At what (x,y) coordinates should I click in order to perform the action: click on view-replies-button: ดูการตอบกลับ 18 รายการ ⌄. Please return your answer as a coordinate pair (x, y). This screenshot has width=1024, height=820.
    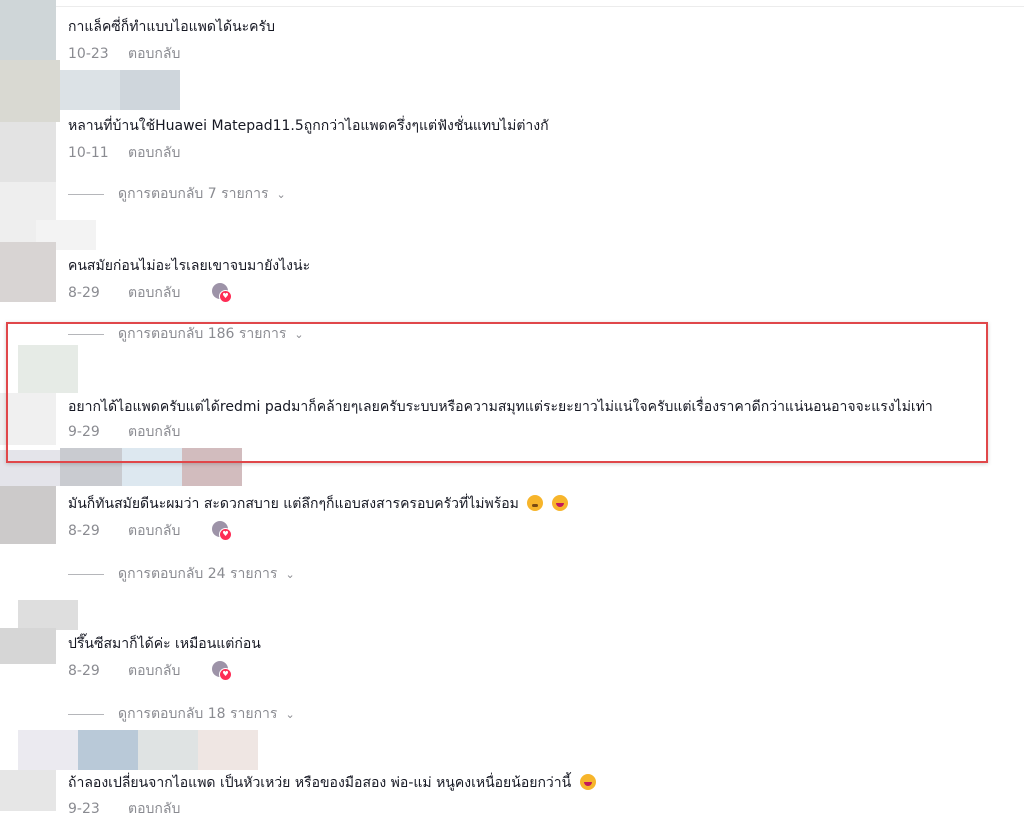
    Looking at the image, I should click on (181, 714).